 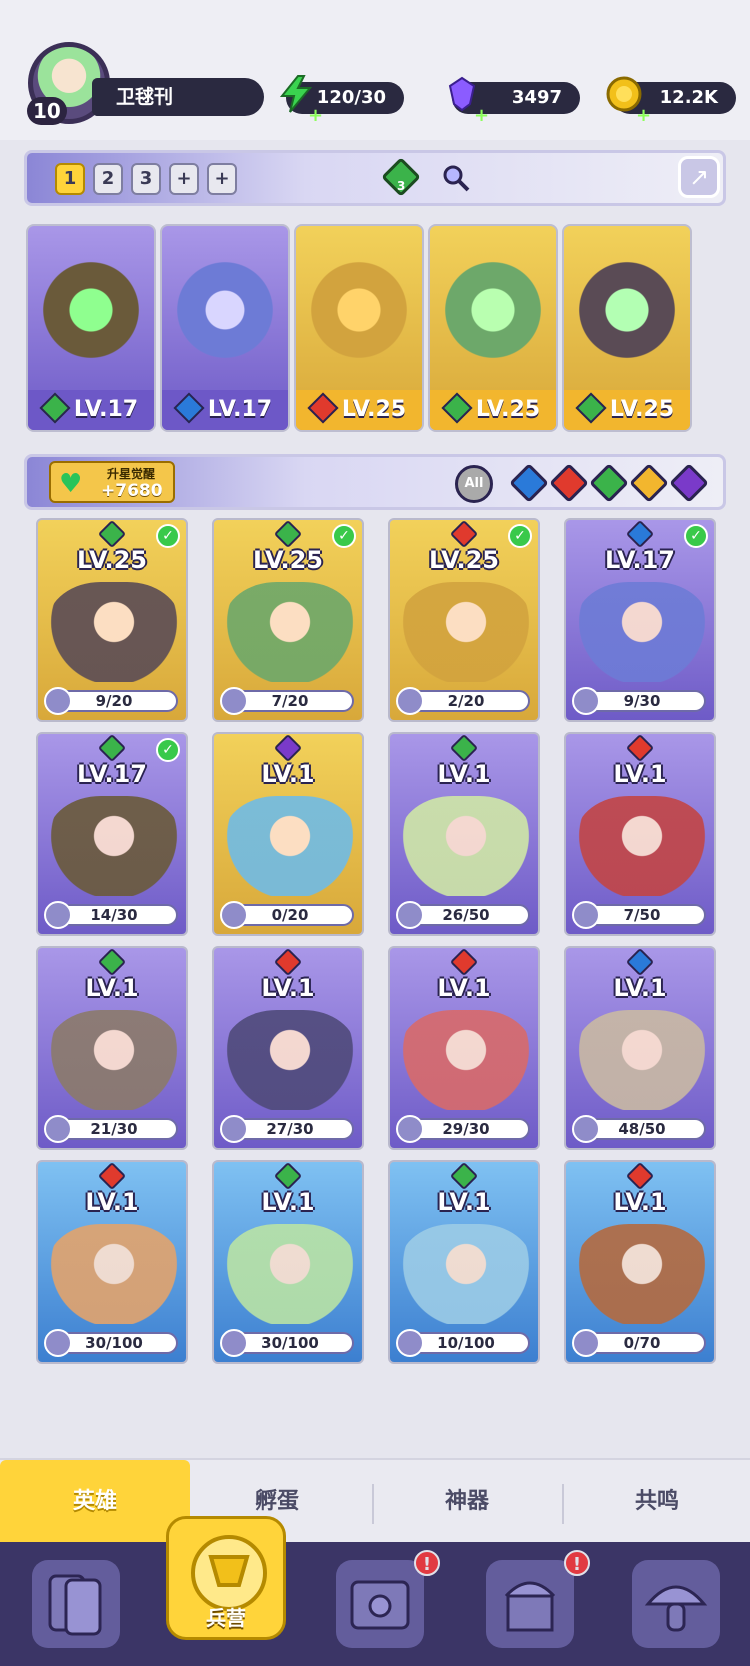 What do you see at coordinates (222, 179) in the screenshot?
I see `team-slot-add-2: +` at bounding box center [222, 179].